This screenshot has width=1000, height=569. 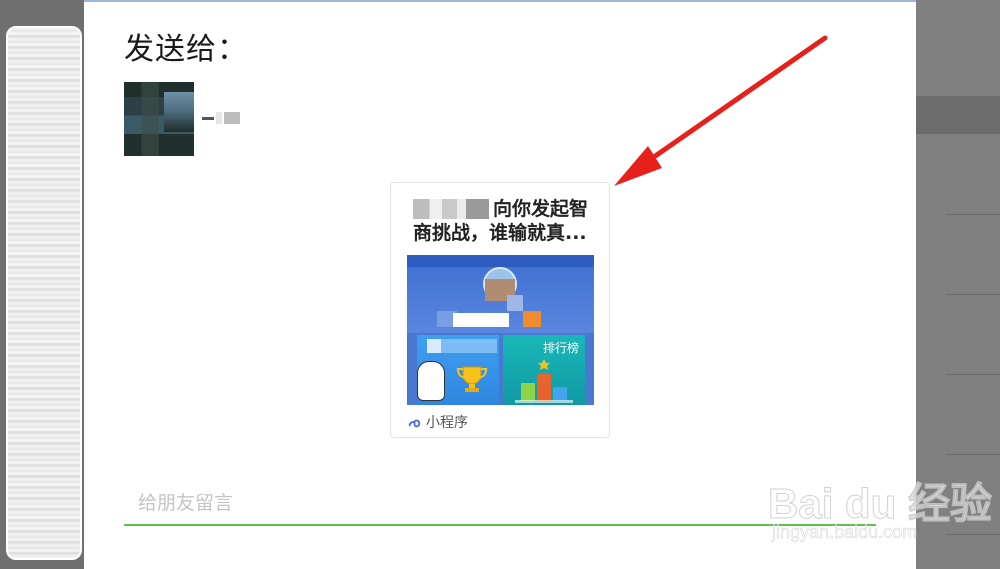 What do you see at coordinates (414, 423) in the screenshot?
I see `mini-program-icon` at bounding box center [414, 423].